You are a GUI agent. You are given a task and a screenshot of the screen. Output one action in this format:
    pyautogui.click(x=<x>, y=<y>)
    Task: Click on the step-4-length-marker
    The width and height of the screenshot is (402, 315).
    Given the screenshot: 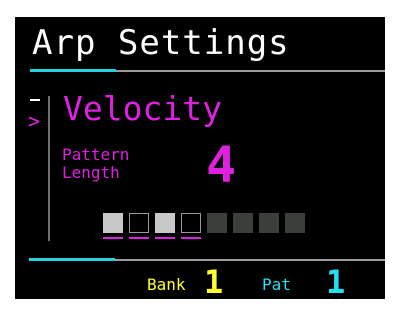 What is the action you would take?
    pyautogui.click(x=191, y=238)
    